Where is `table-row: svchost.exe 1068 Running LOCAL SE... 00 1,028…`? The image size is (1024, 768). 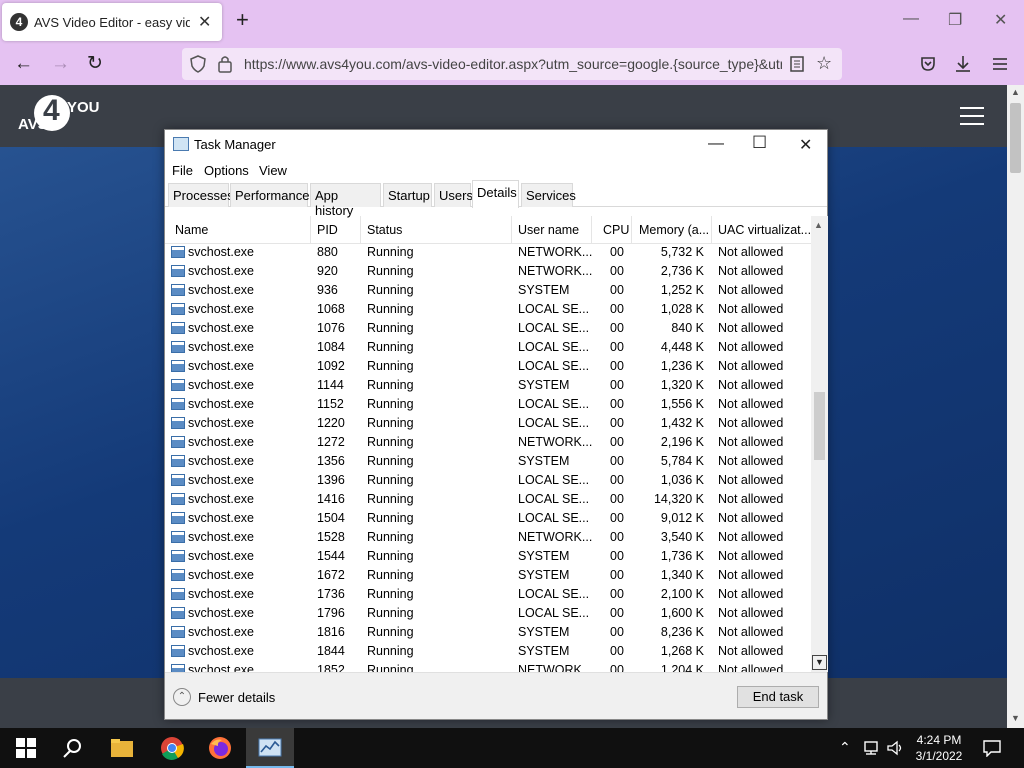 table-row: svchost.exe 1068 Running LOCAL SE... 00 1,028… is located at coordinates (488, 309).